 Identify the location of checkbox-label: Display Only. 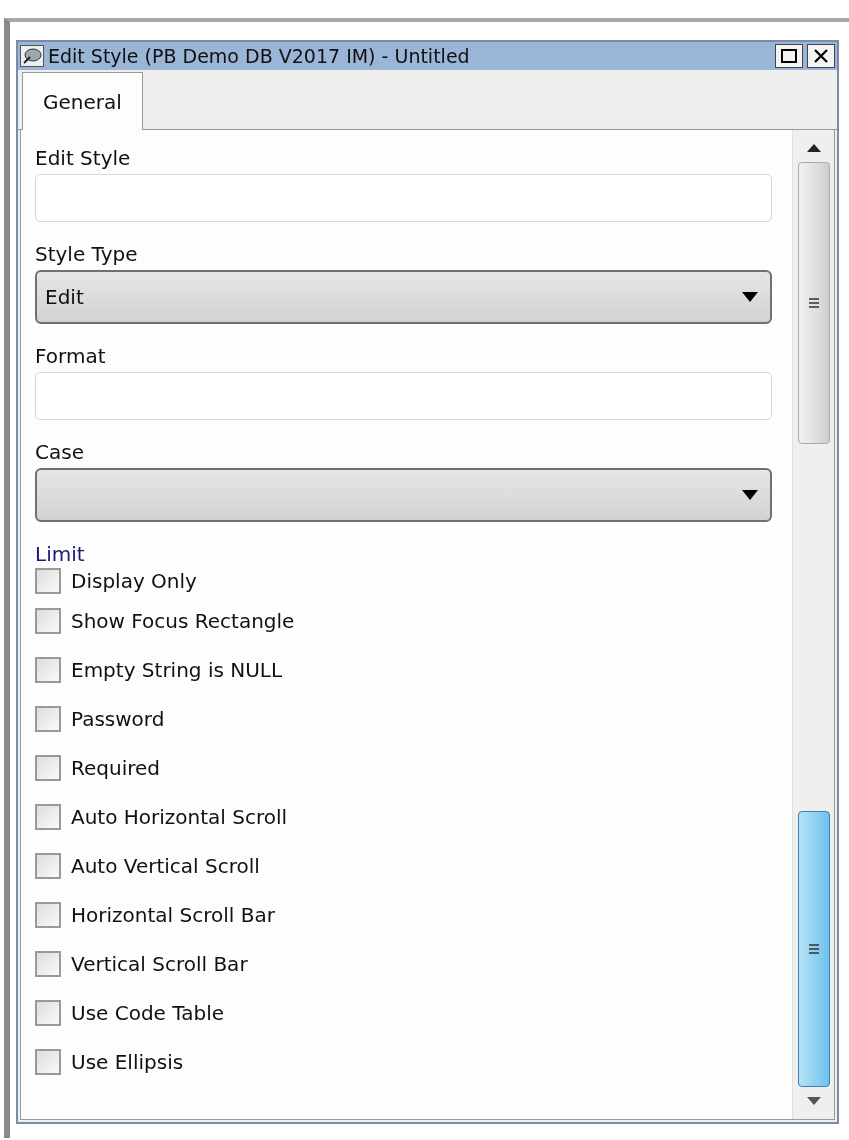
(134, 581).